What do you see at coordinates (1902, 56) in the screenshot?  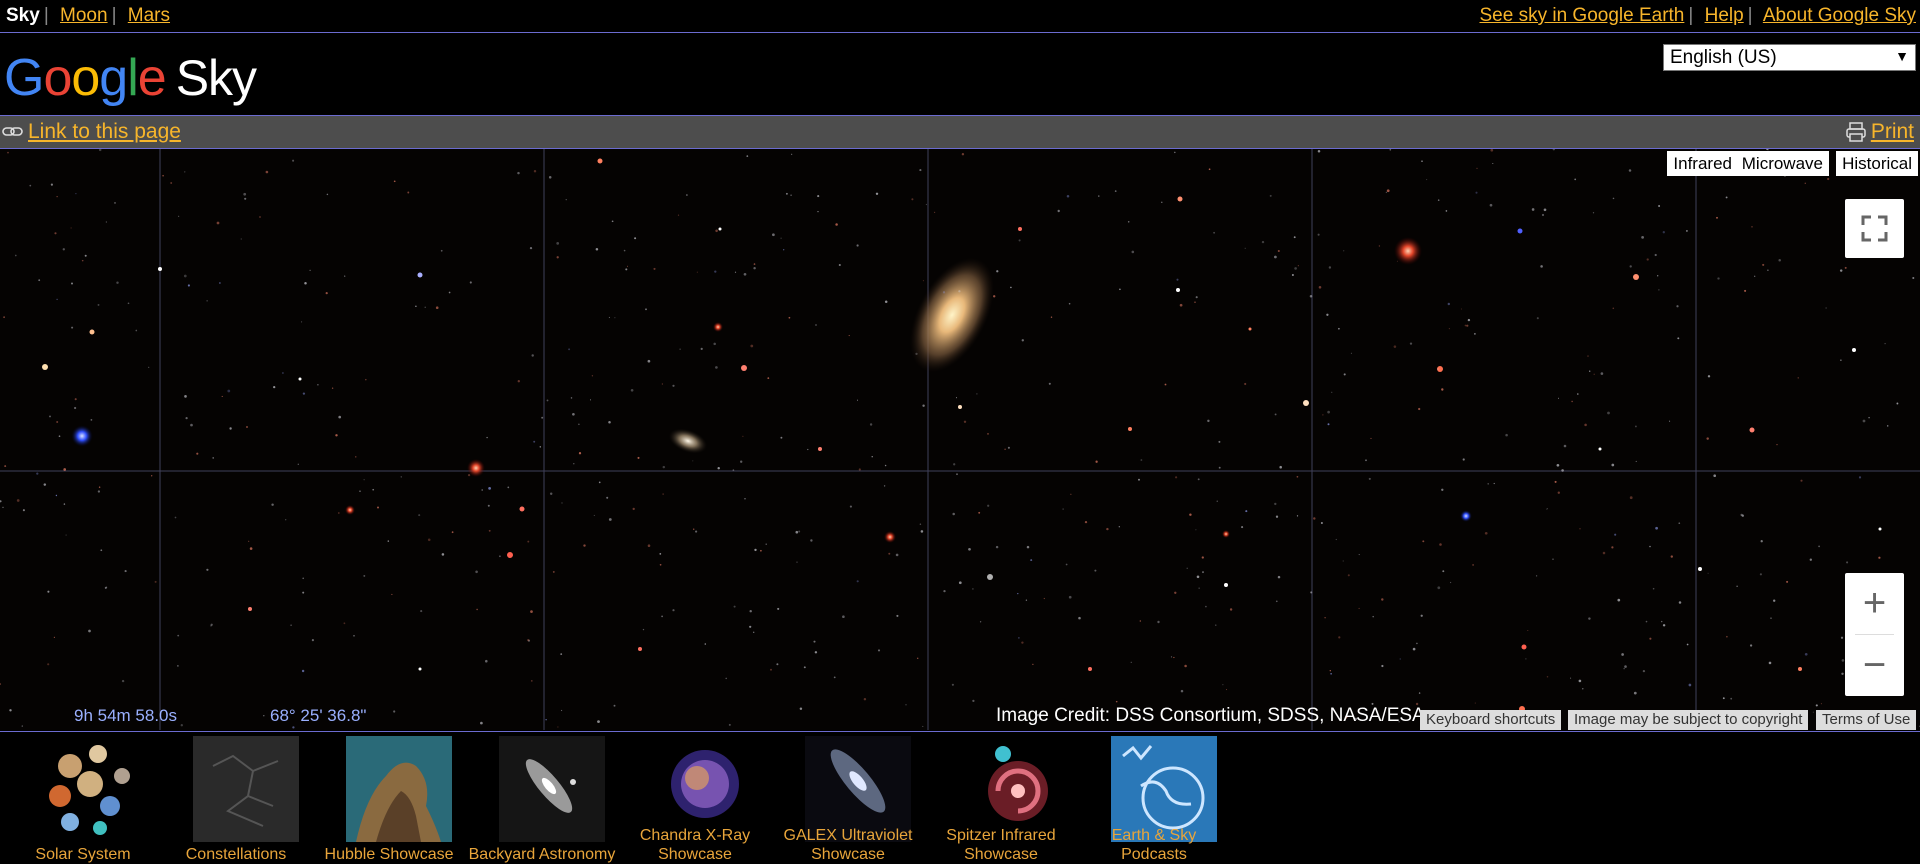 I see `chevron-down-icon: ▼` at bounding box center [1902, 56].